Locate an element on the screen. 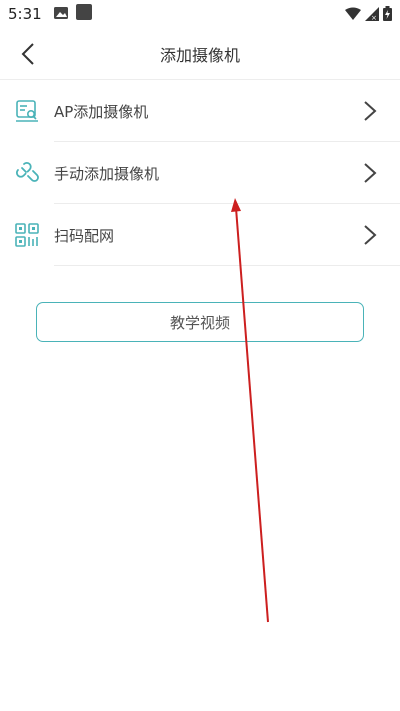 The width and height of the screenshot is (400, 711). title-bar: 添加摄像机 is located at coordinates (200, 54).